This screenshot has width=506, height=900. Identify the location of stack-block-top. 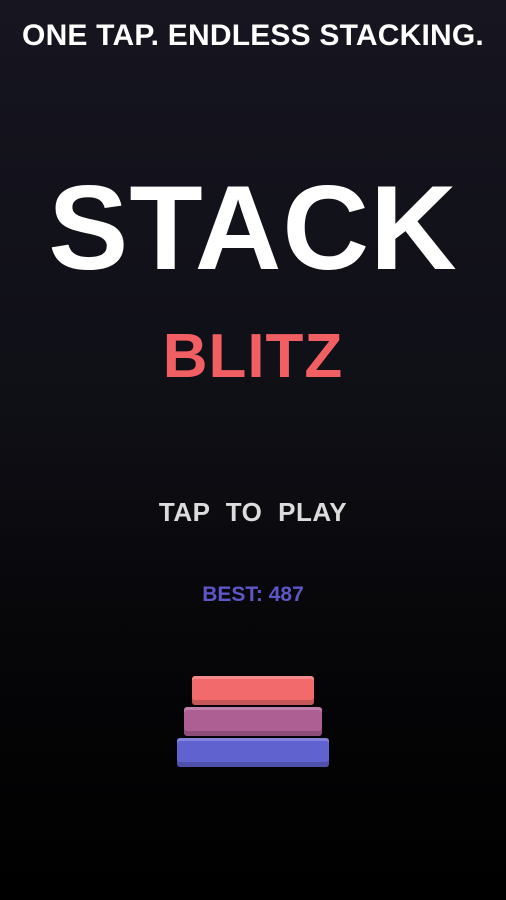
(253, 690).